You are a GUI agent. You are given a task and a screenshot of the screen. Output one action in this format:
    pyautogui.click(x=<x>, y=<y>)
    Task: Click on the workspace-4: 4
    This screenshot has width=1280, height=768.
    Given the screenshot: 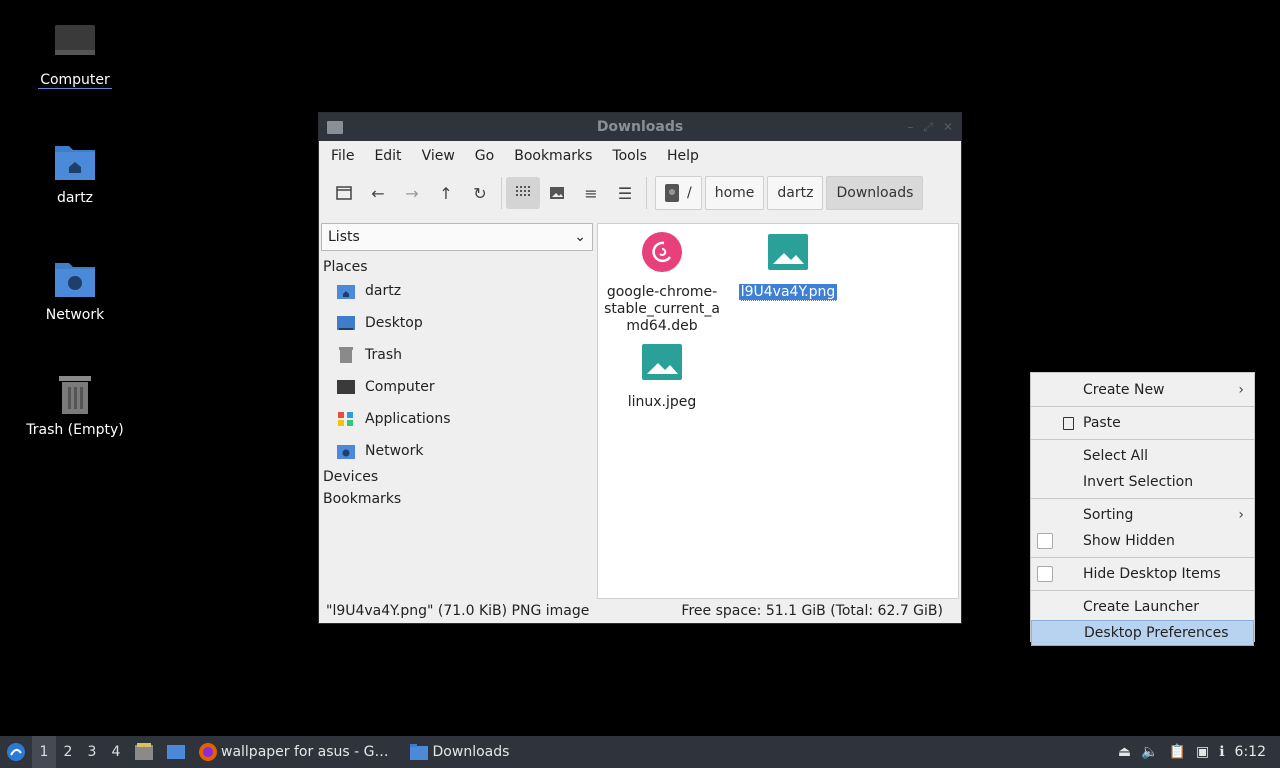 What is the action you would take?
    pyautogui.click(x=116, y=752)
    